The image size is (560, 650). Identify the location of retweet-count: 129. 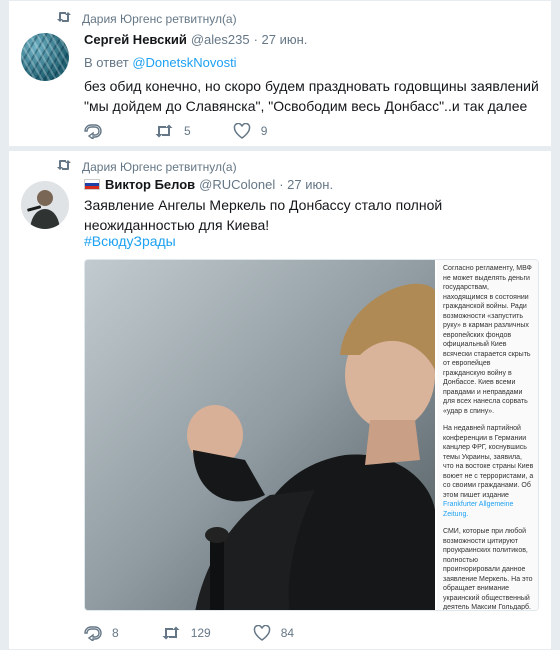
(200, 633).